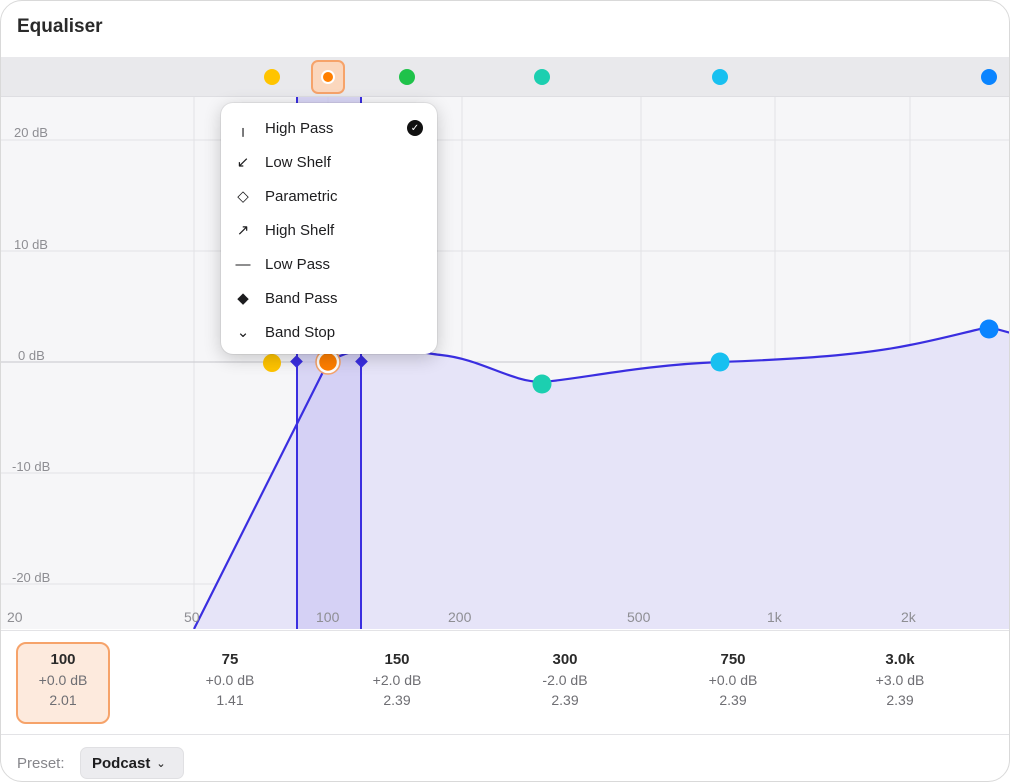 The width and height of the screenshot is (1010, 782). I want to click on y-label-minus-10: -10 dB, so click(31, 466).